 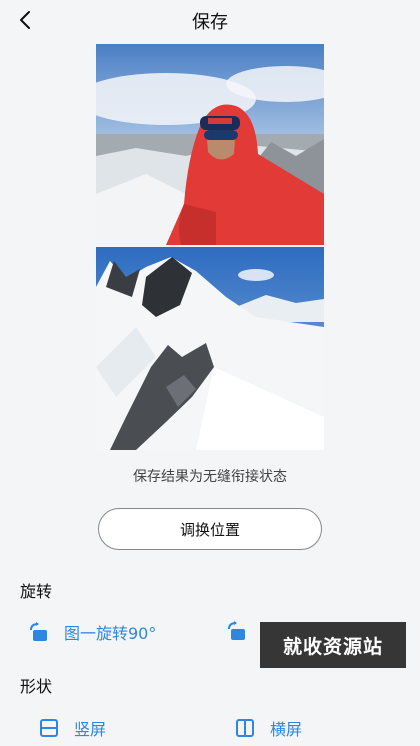 What do you see at coordinates (210, 348) in the screenshot?
I see `bottom-photo` at bounding box center [210, 348].